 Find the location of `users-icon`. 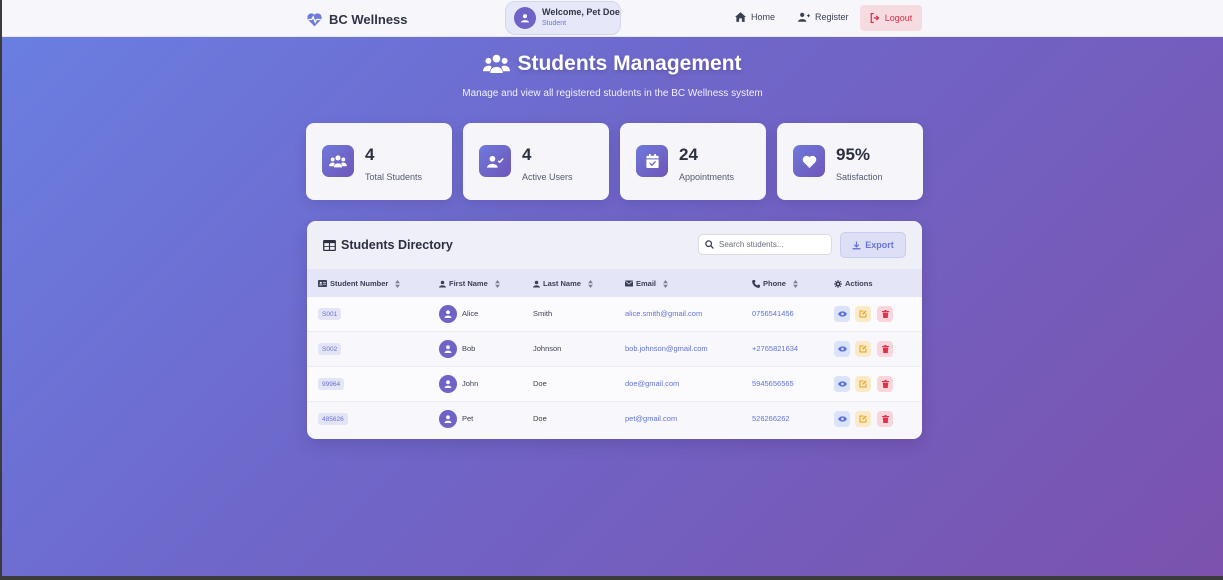

users-icon is located at coordinates (338, 160).